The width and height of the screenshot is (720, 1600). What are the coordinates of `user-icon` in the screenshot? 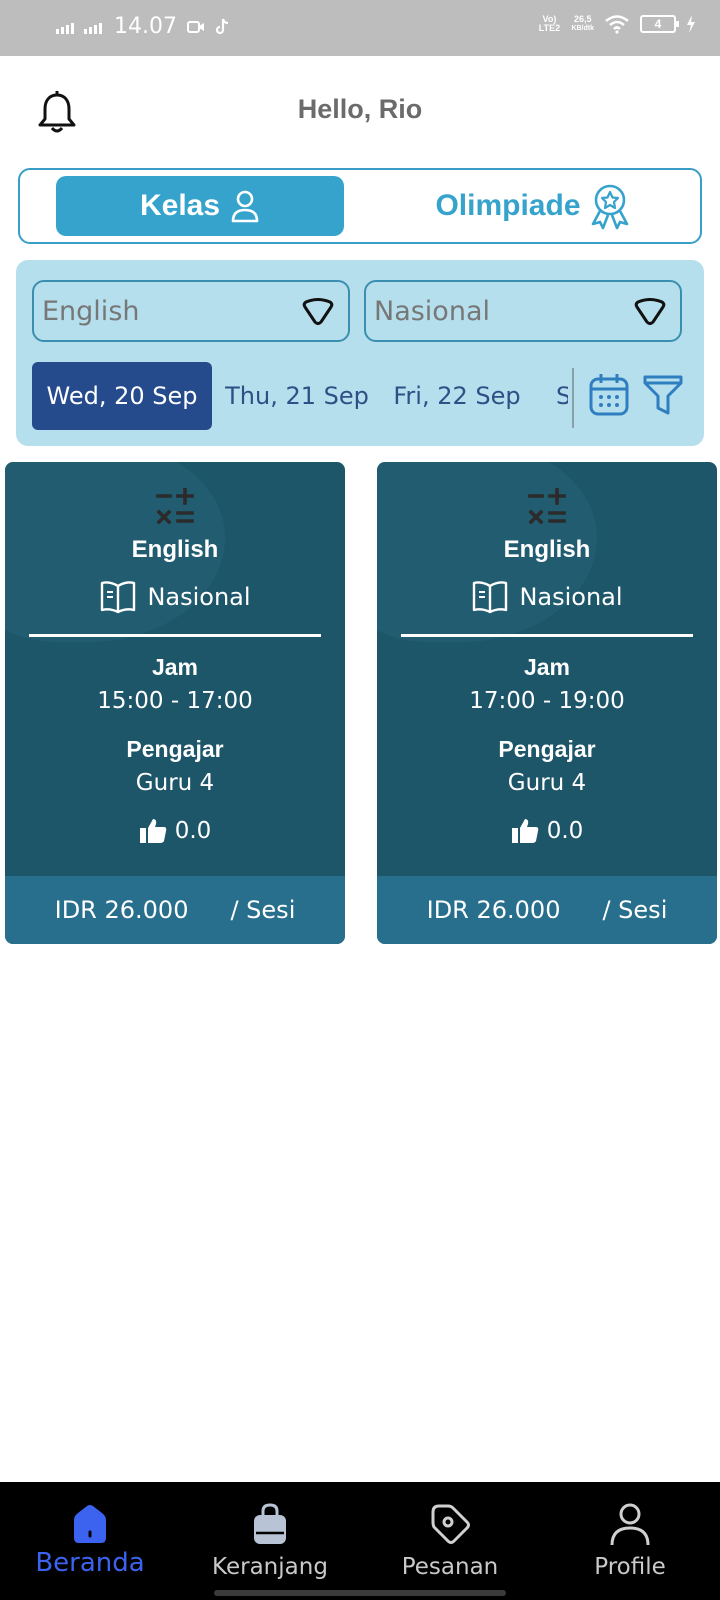 It's located at (245, 206).